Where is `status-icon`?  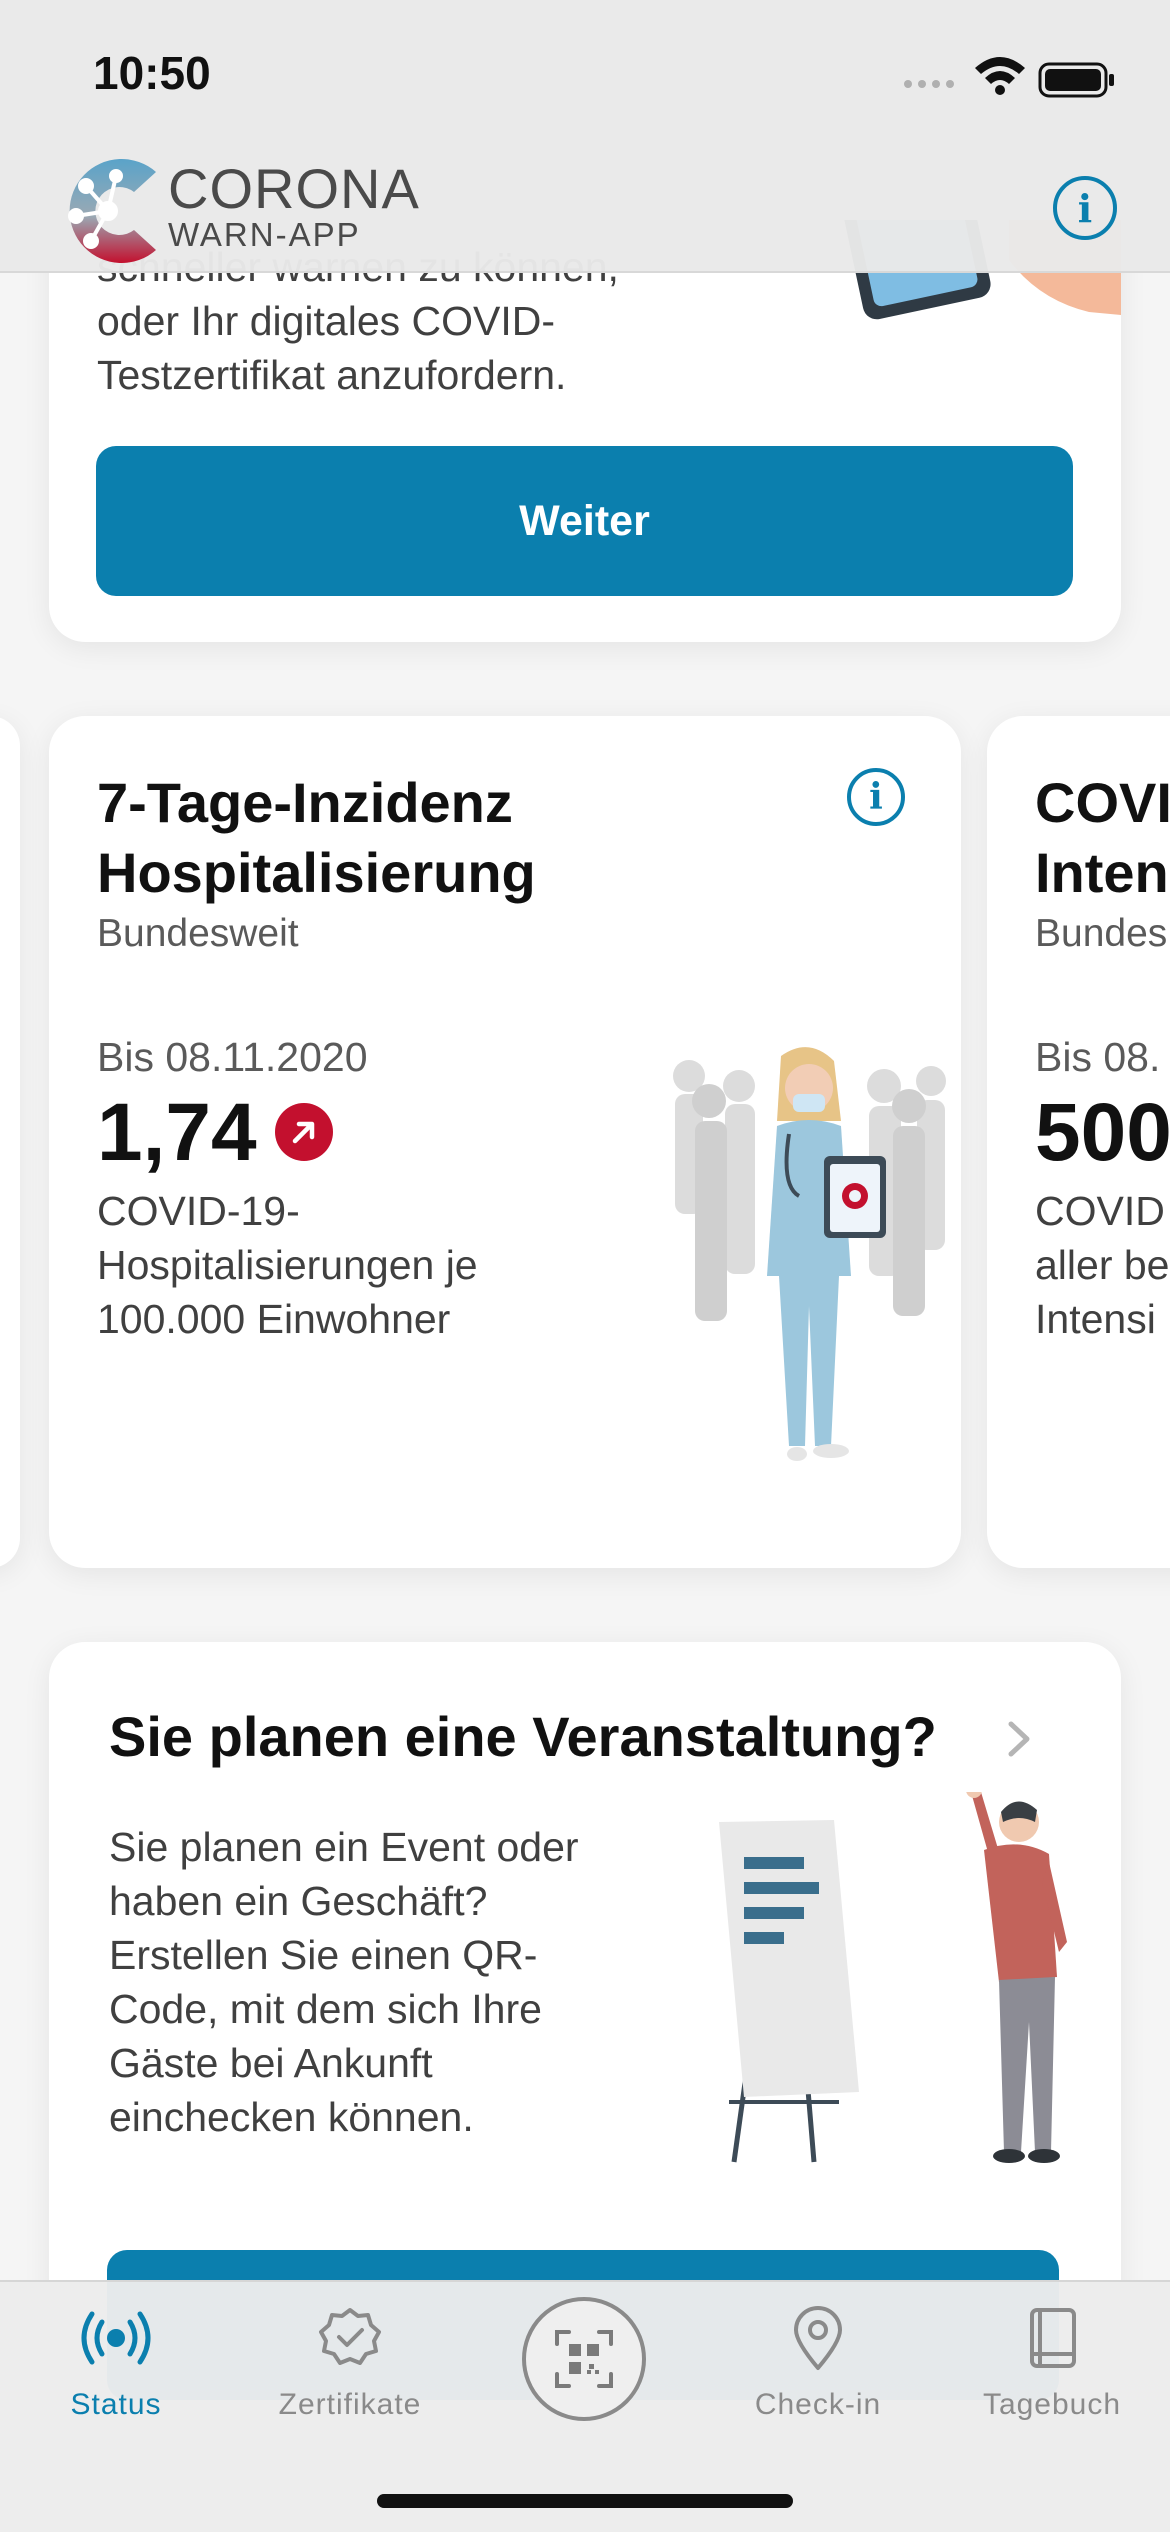
status-icon is located at coordinates (116, 2338).